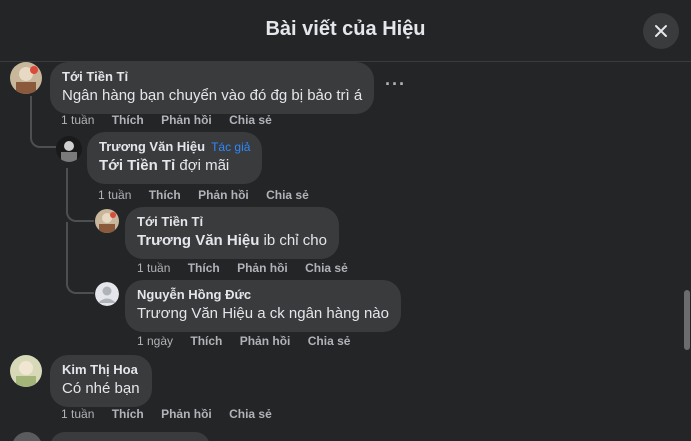  Describe the element at coordinates (231, 147) in the screenshot. I see `author-badge: Tác giả` at that location.